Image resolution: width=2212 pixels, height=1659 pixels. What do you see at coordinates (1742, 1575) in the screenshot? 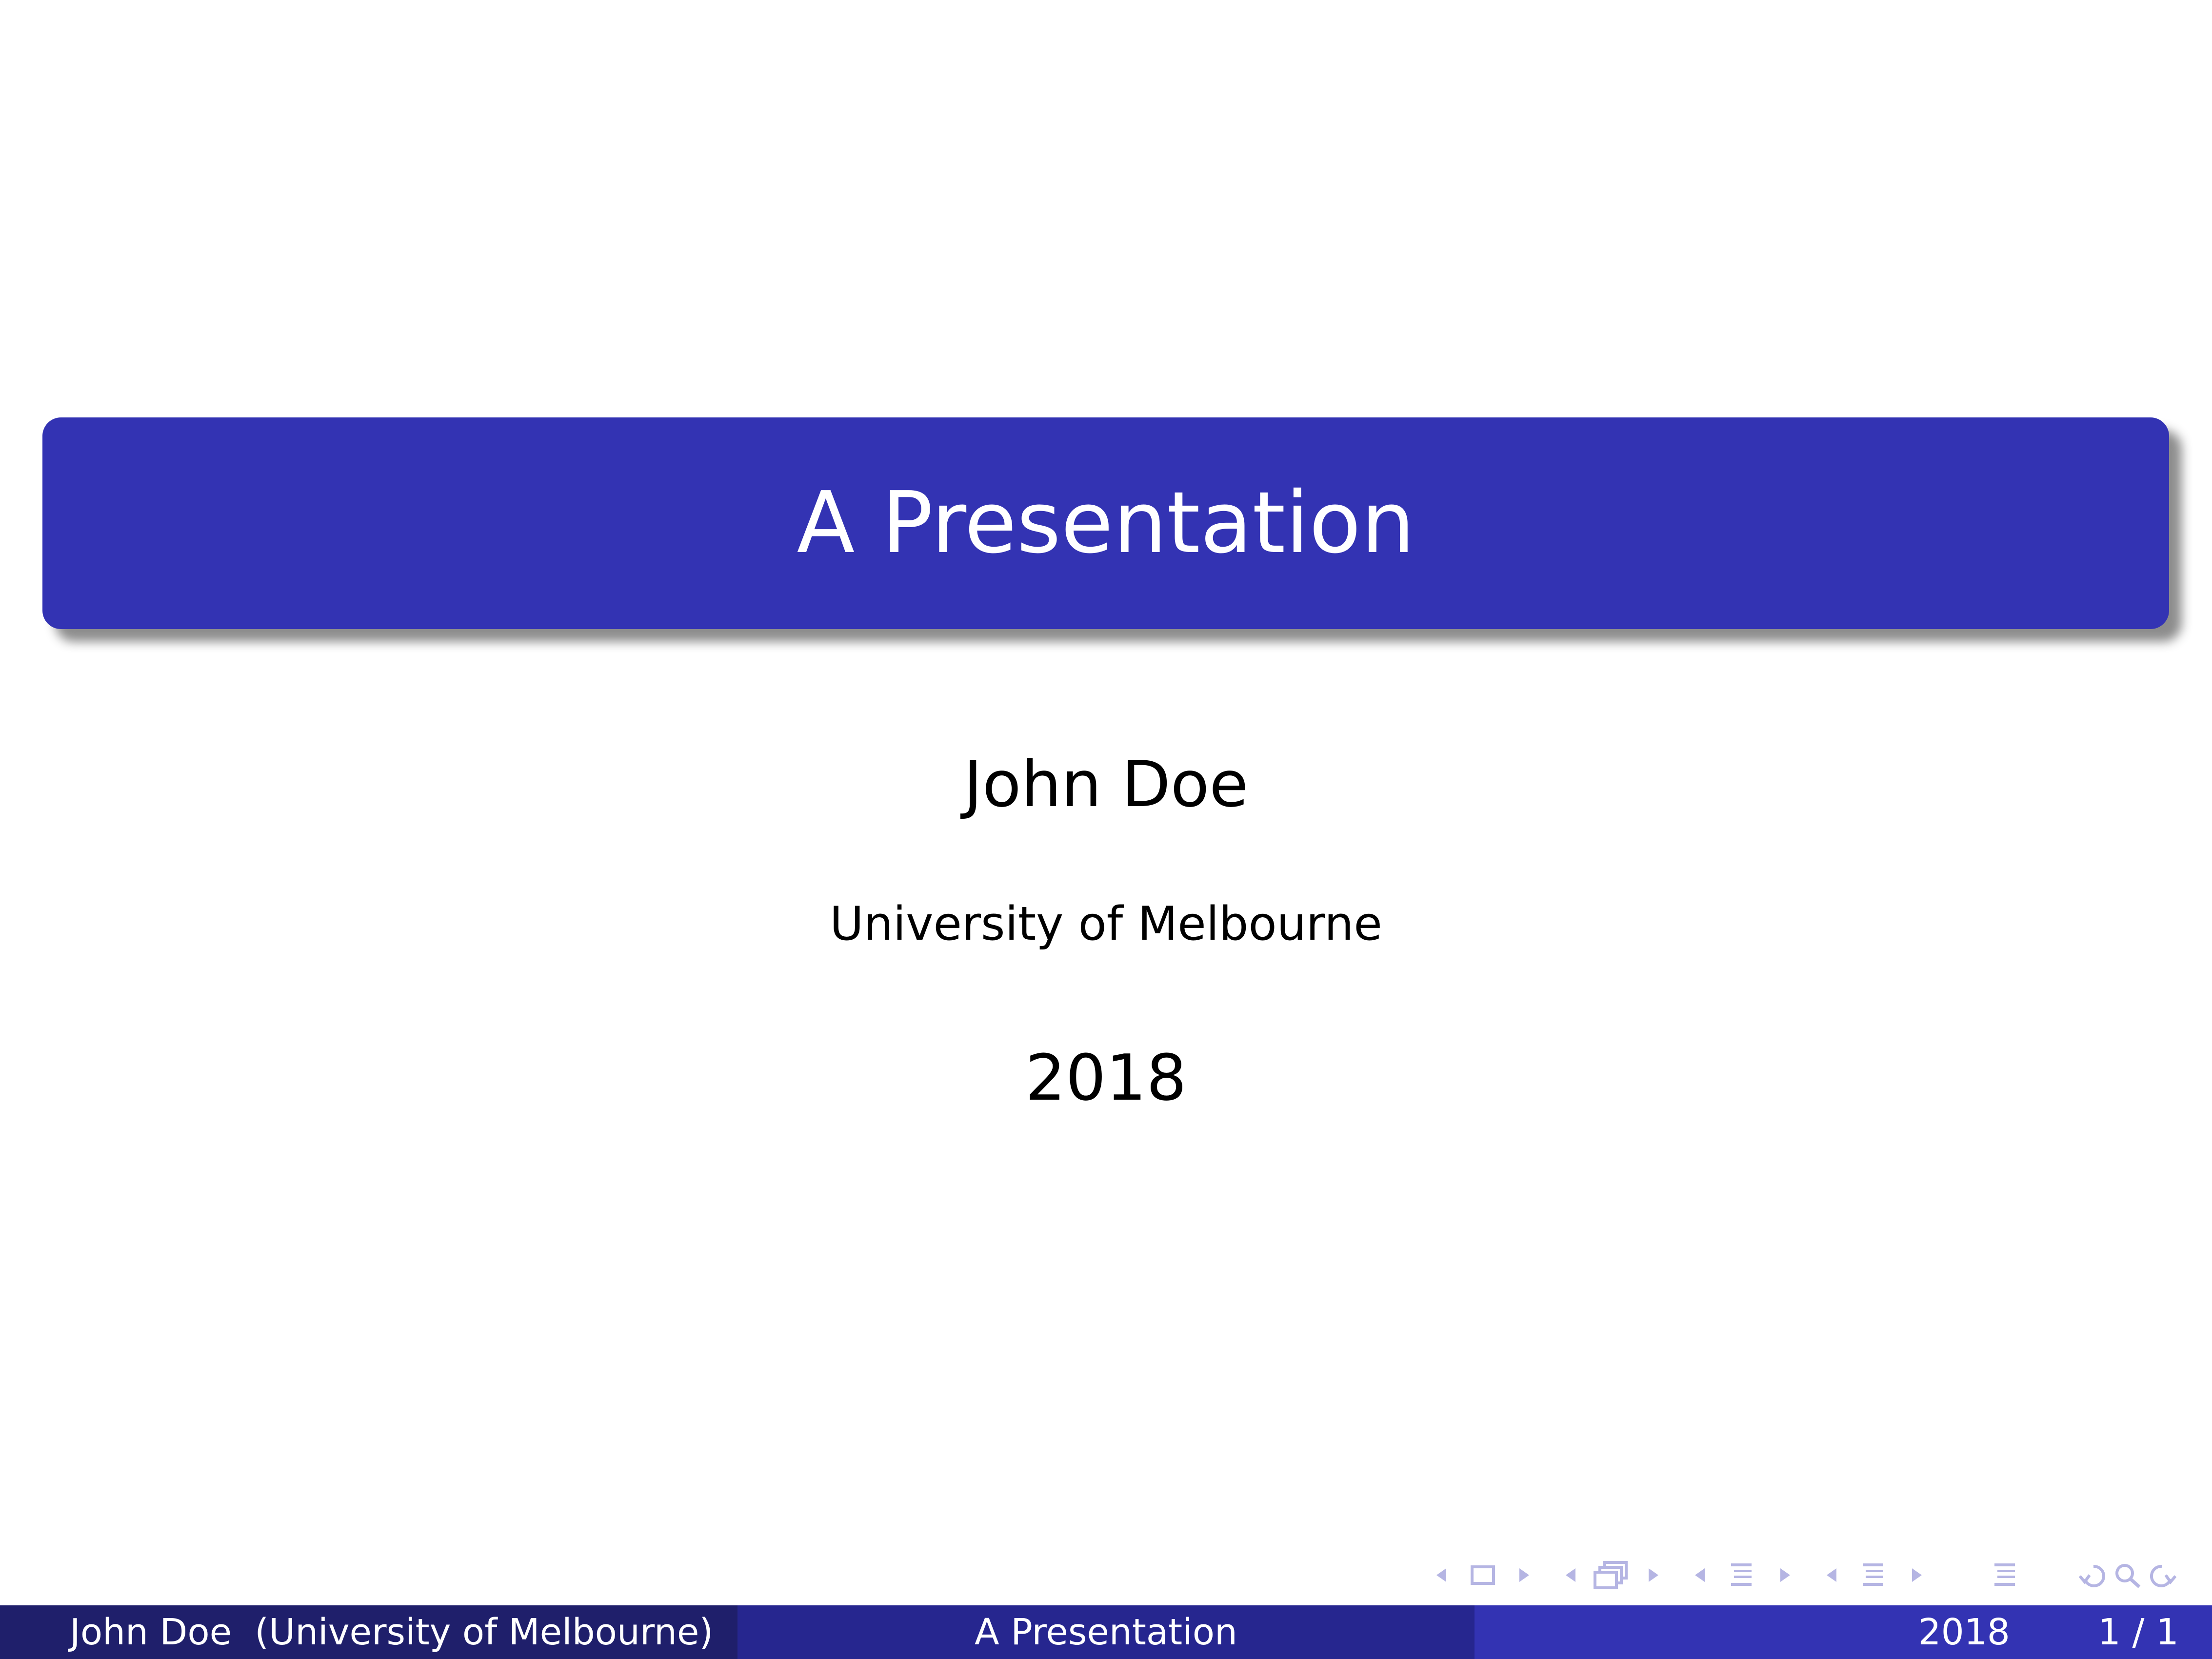
I see `subsection-icon` at bounding box center [1742, 1575].